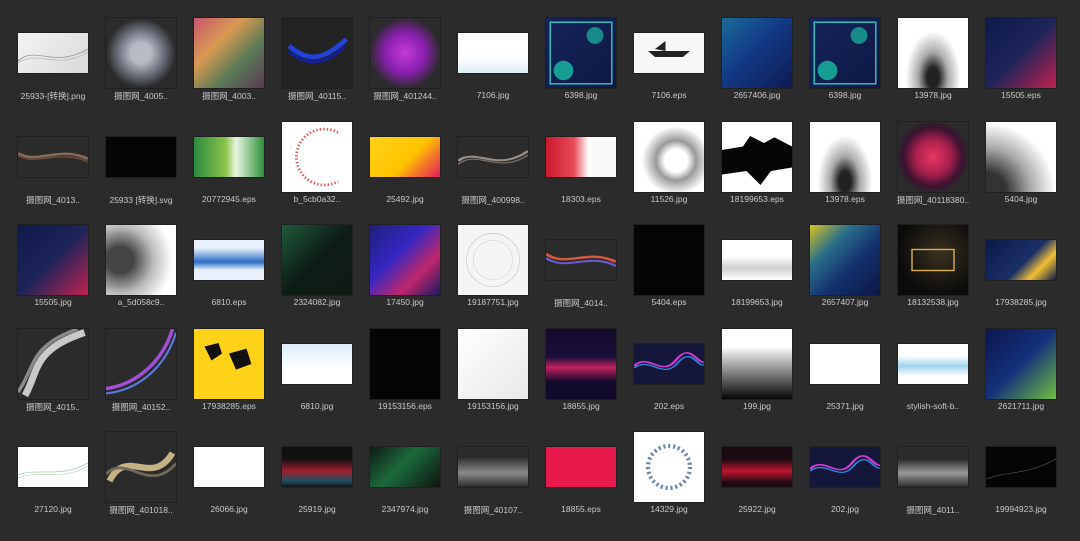 The width and height of the screenshot is (1080, 541). I want to click on file-item: 27120.jpg, so click(53, 478).